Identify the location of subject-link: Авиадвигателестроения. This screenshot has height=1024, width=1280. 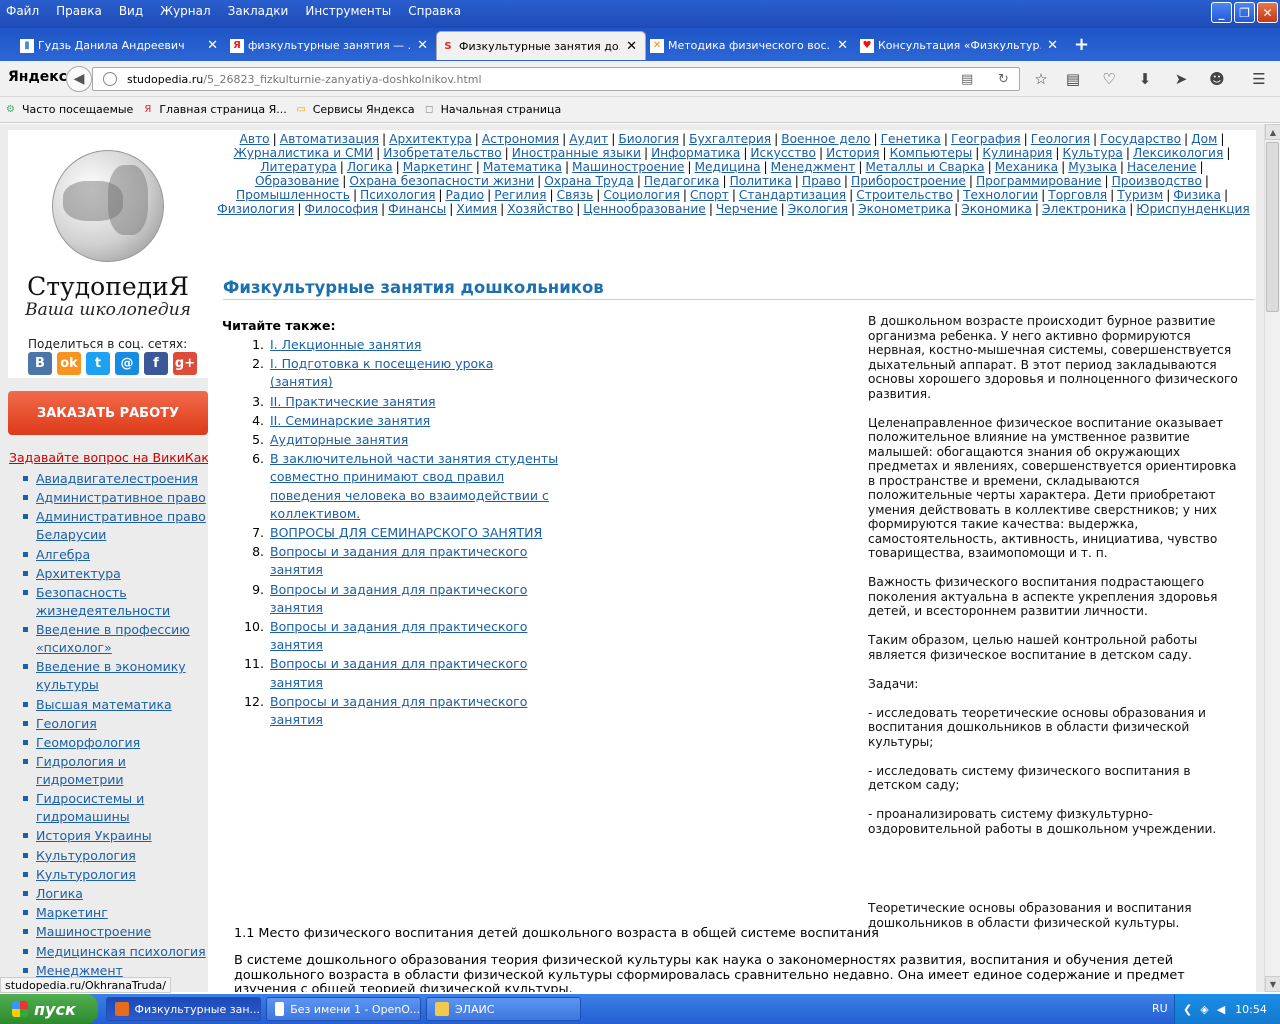
(114, 479).